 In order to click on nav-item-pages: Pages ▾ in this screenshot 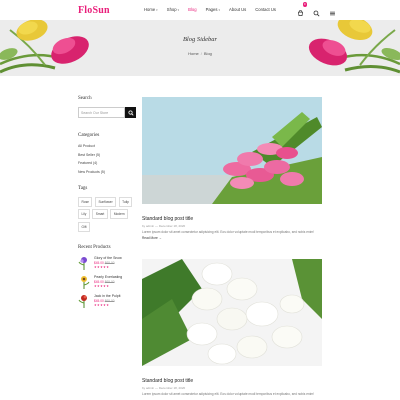, I will do `click(213, 9)`.